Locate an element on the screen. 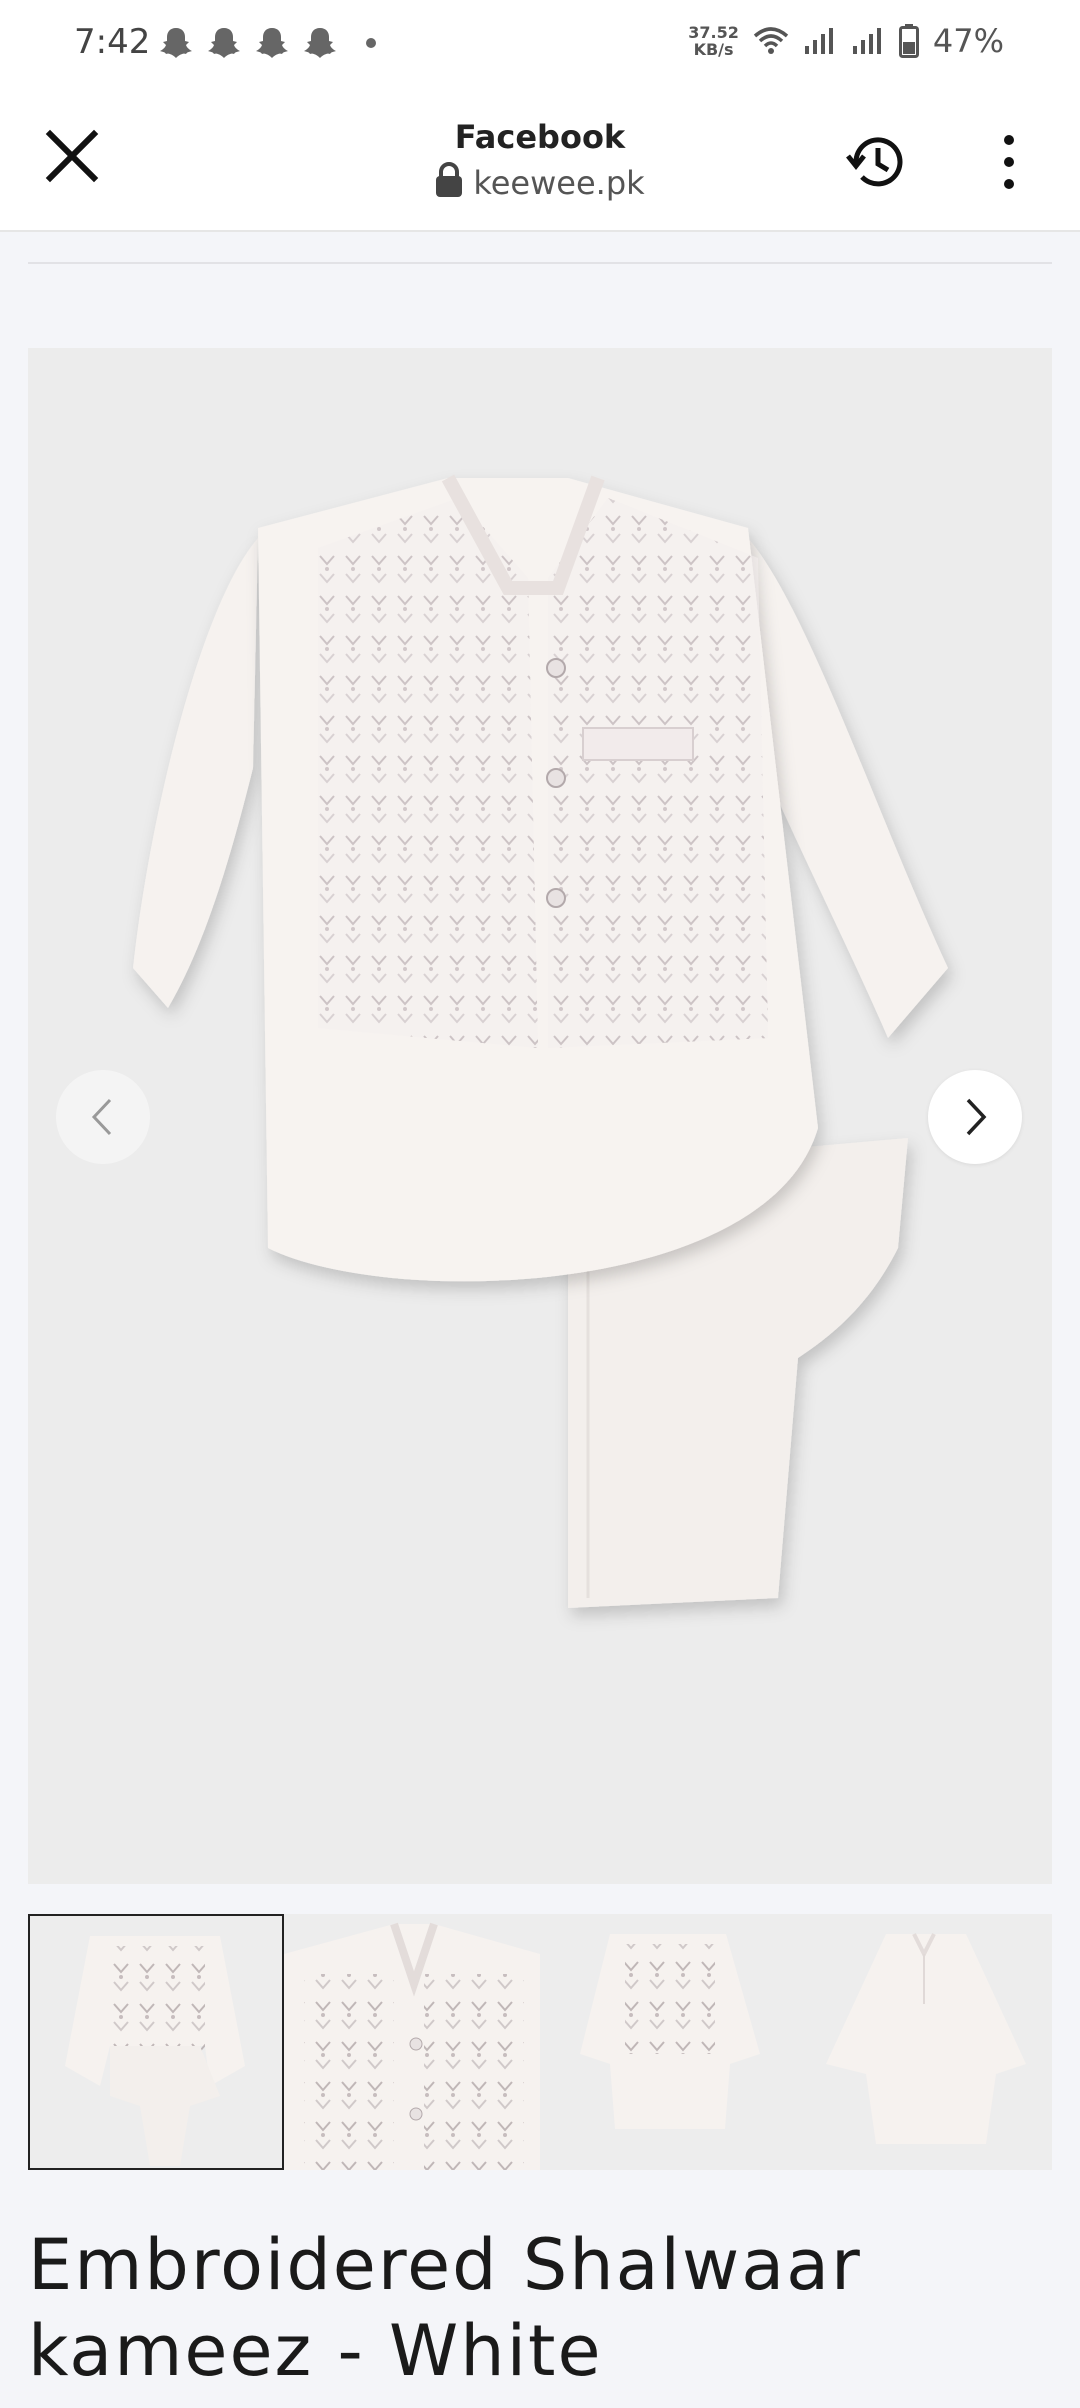 Image resolution: width=1080 pixels, height=2408 pixels. url-text: keewee.pk is located at coordinates (559, 183).